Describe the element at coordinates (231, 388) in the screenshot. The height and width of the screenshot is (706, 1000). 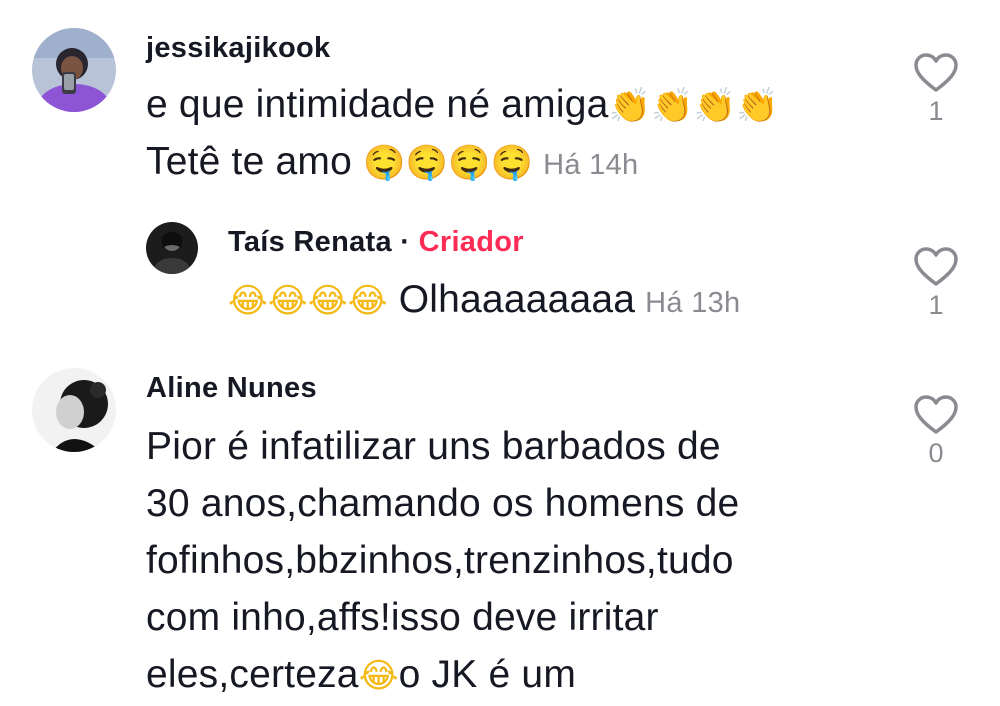
I see `comment-username: Aline Nunes` at that location.